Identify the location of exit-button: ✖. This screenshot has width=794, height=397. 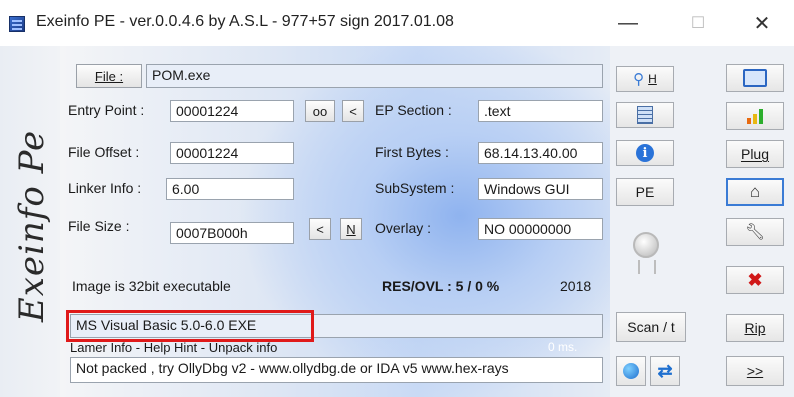
(755, 280).